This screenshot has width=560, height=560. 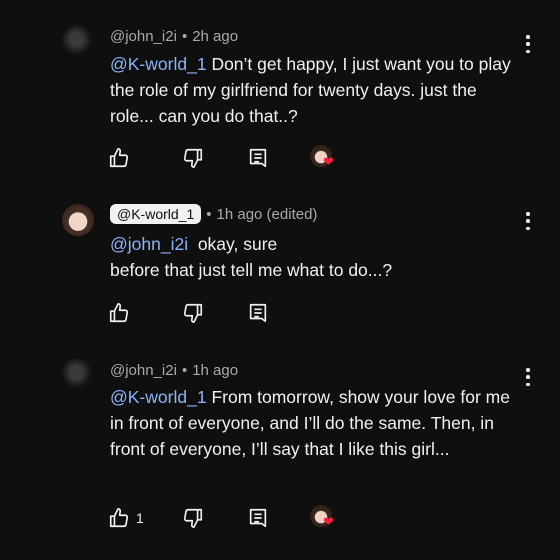 What do you see at coordinates (213, 214) in the screenshot?
I see `comment-meta: @K-world_1 • 1h ago (edited)` at bounding box center [213, 214].